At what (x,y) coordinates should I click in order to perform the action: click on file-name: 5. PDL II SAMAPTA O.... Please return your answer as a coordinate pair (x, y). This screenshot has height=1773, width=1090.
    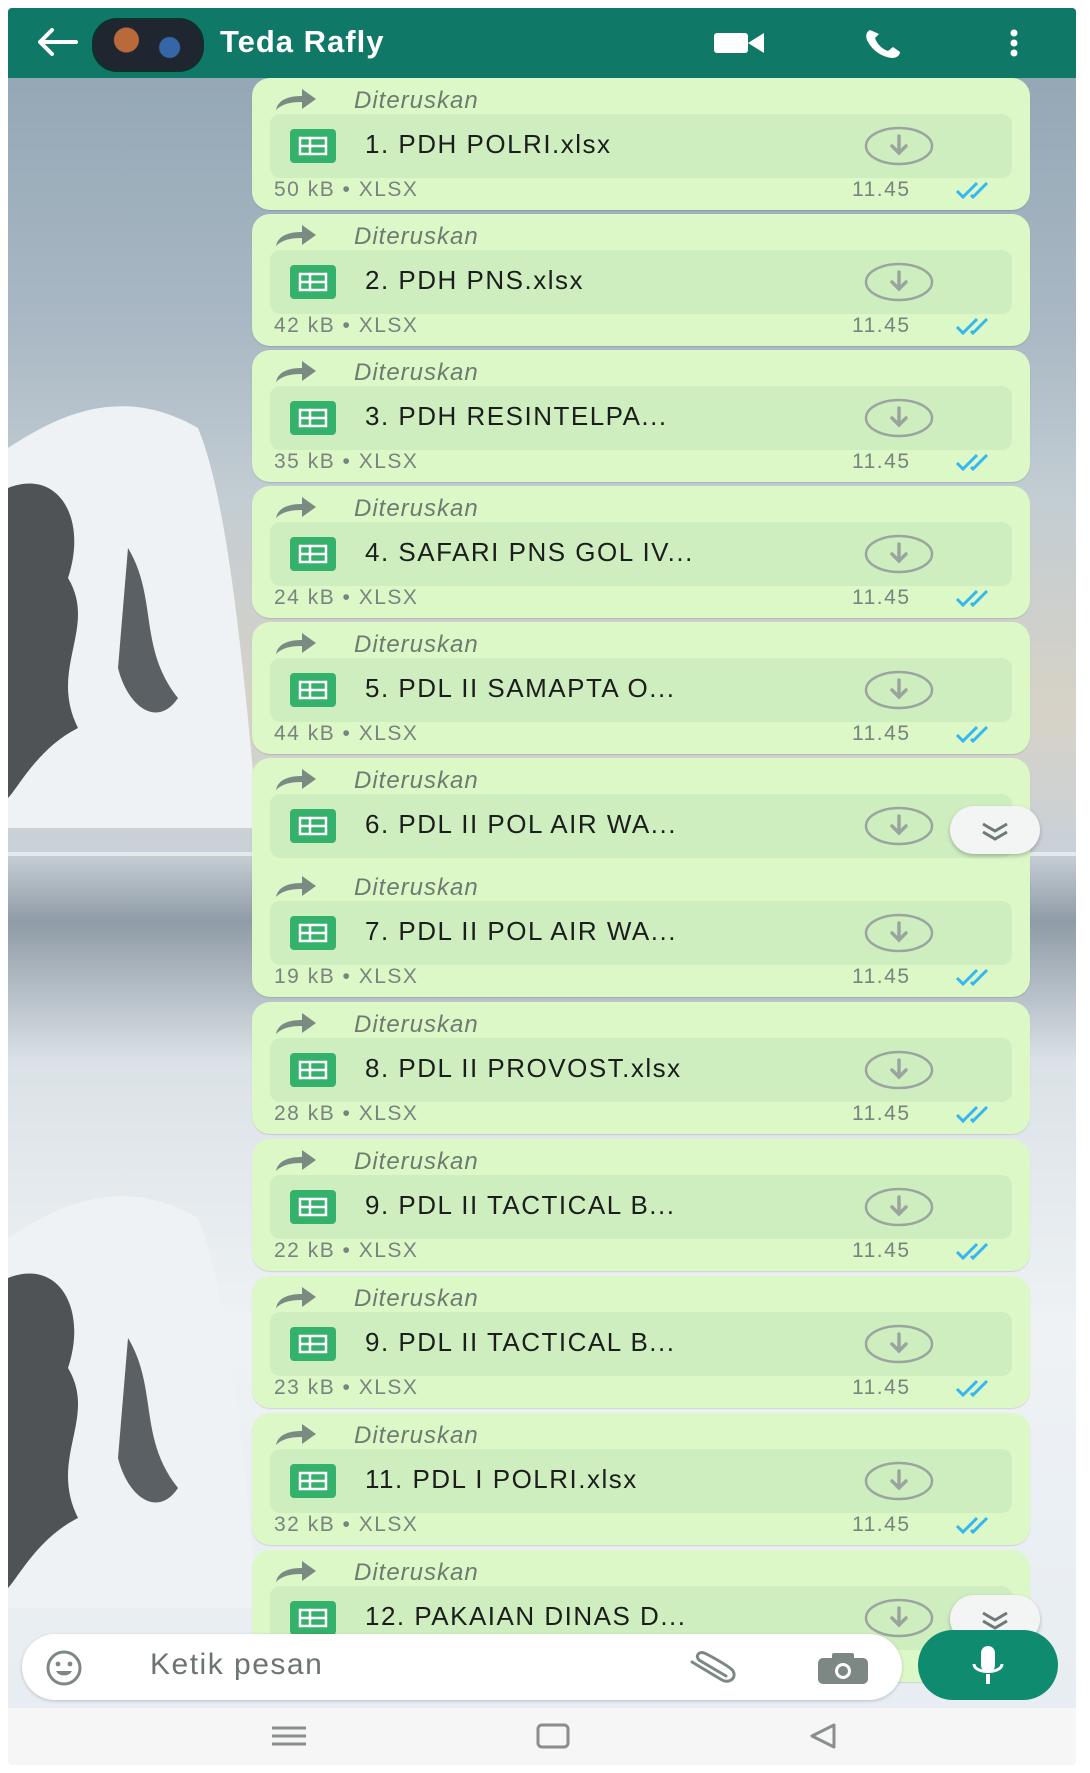
    Looking at the image, I should click on (520, 688).